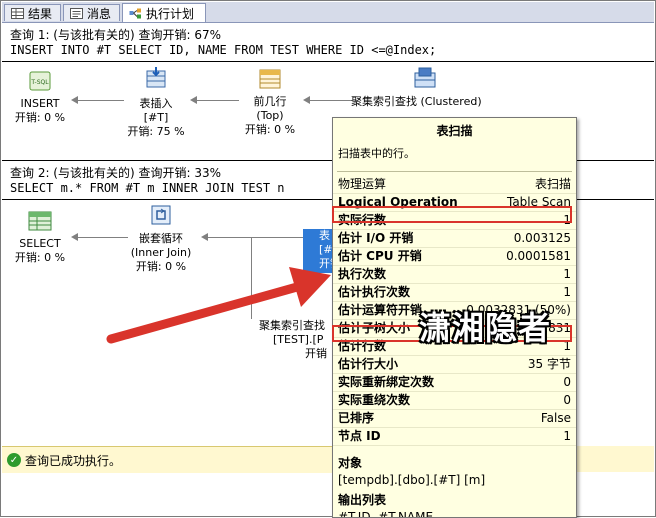 The height and width of the screenshot is (518, 656). What do you see at coordinates (454, 293) in the screenshot?
I see `tooltip-property-row: 估计执行次数 1` at bounding box center [454, 293].